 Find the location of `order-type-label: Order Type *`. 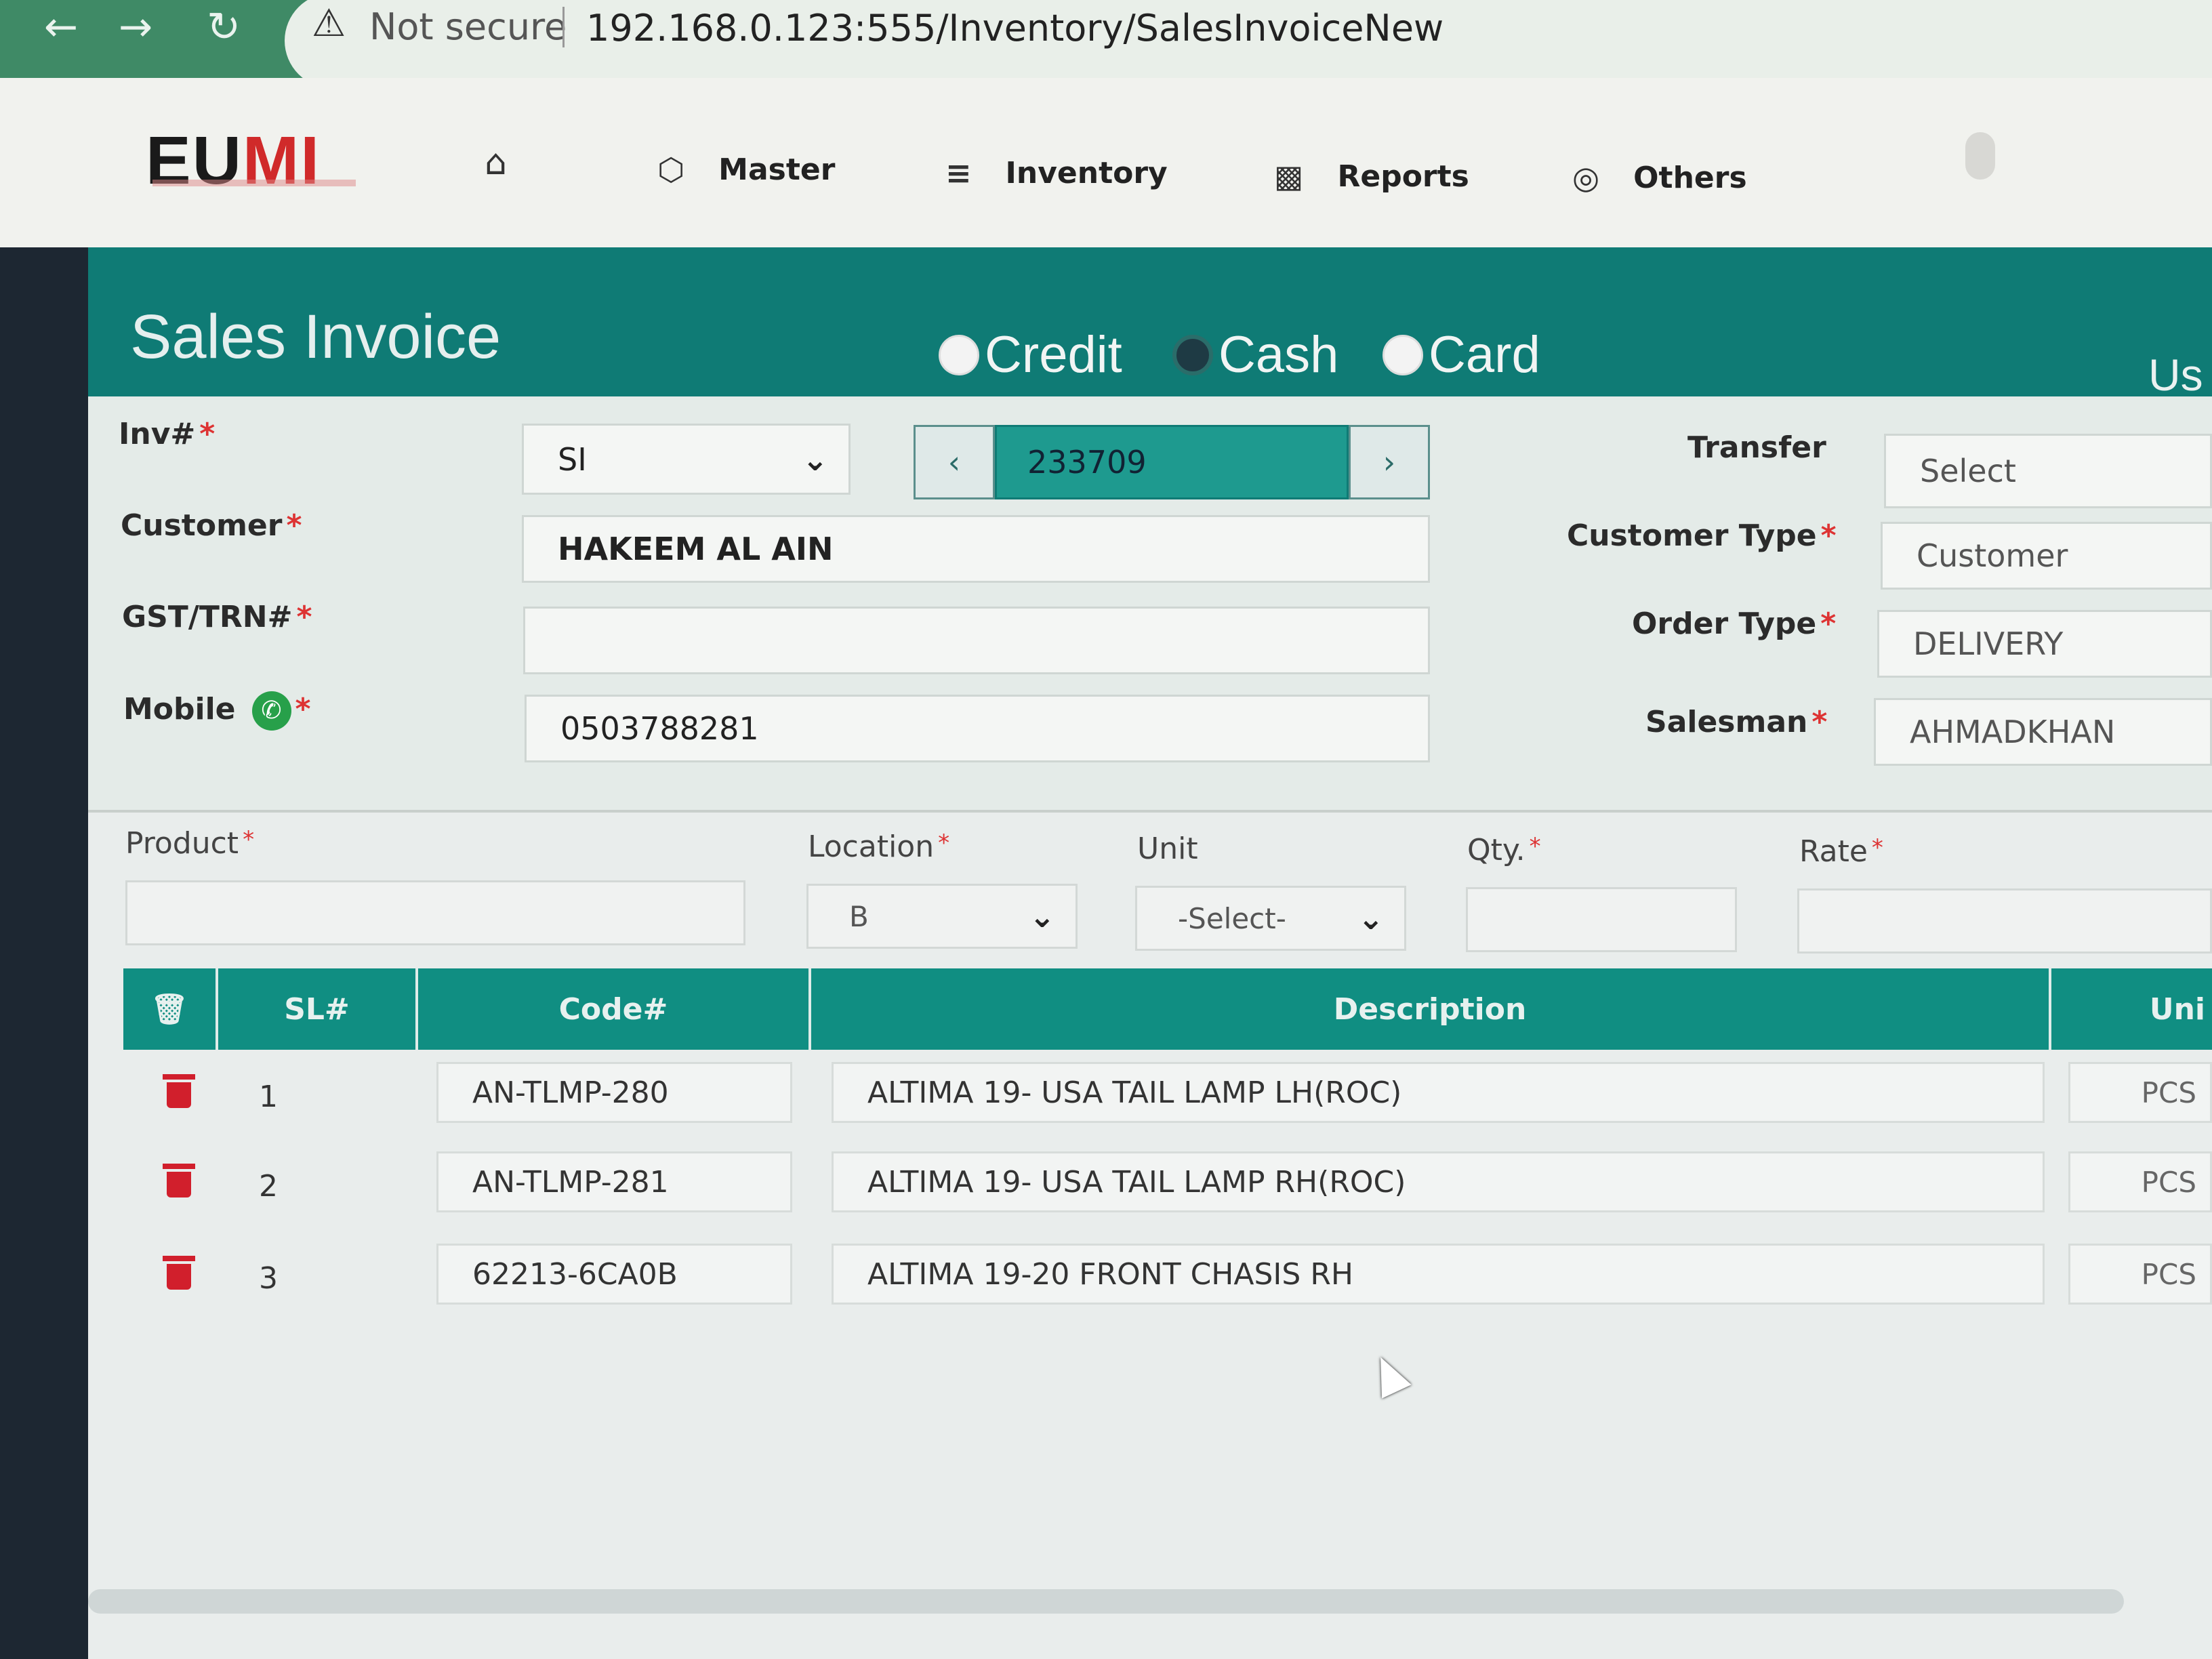

order-type-label: Order Type * is located at coordinates (1734, 624).